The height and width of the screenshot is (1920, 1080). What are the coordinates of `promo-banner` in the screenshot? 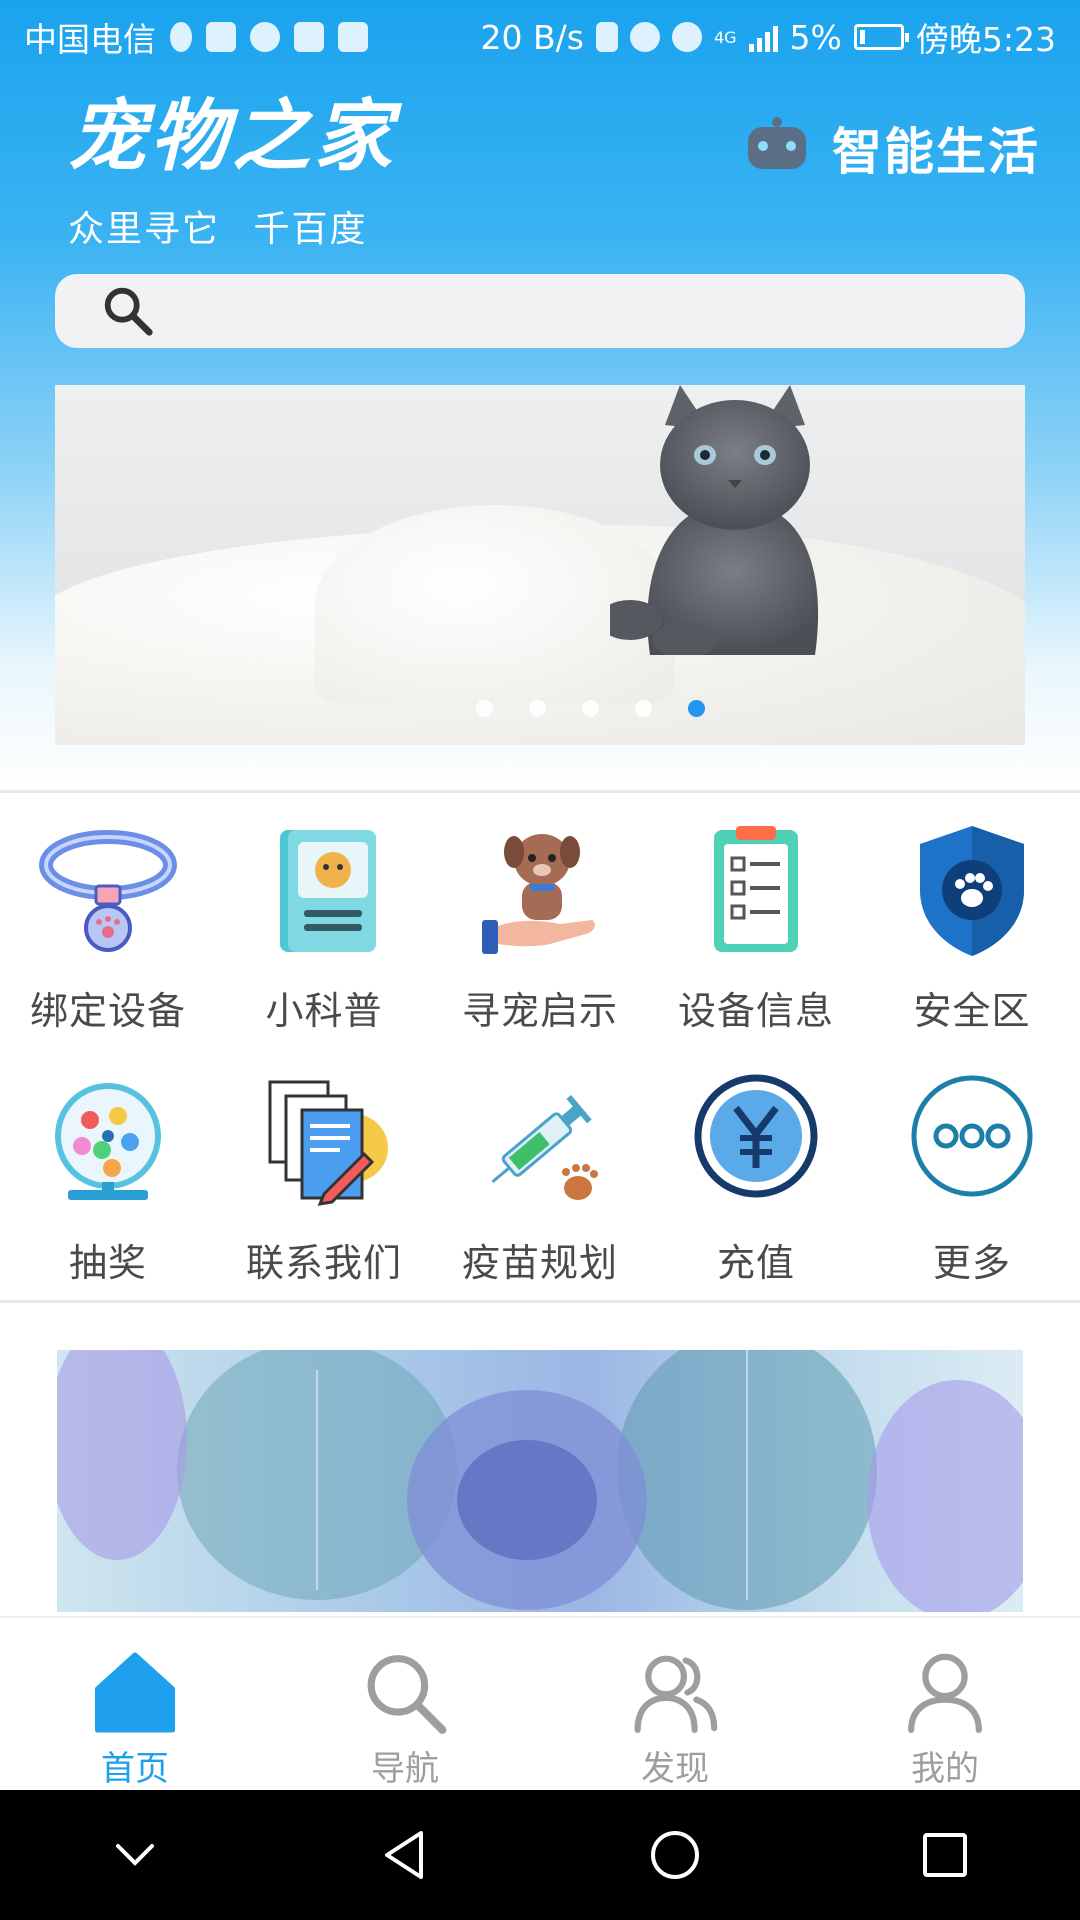 It's located at (540, 1481).